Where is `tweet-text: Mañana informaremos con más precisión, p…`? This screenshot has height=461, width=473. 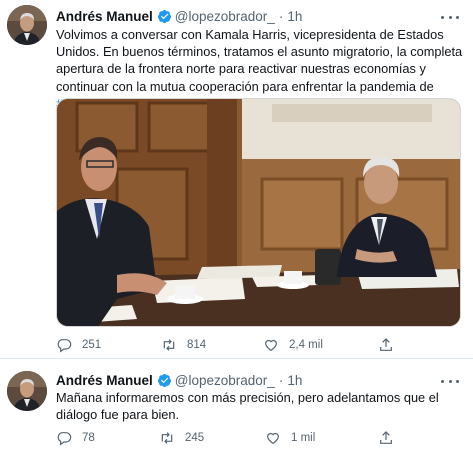
tweet-text: Mañana informaremos con más precisión, p… is located at coordinates (247, 406).